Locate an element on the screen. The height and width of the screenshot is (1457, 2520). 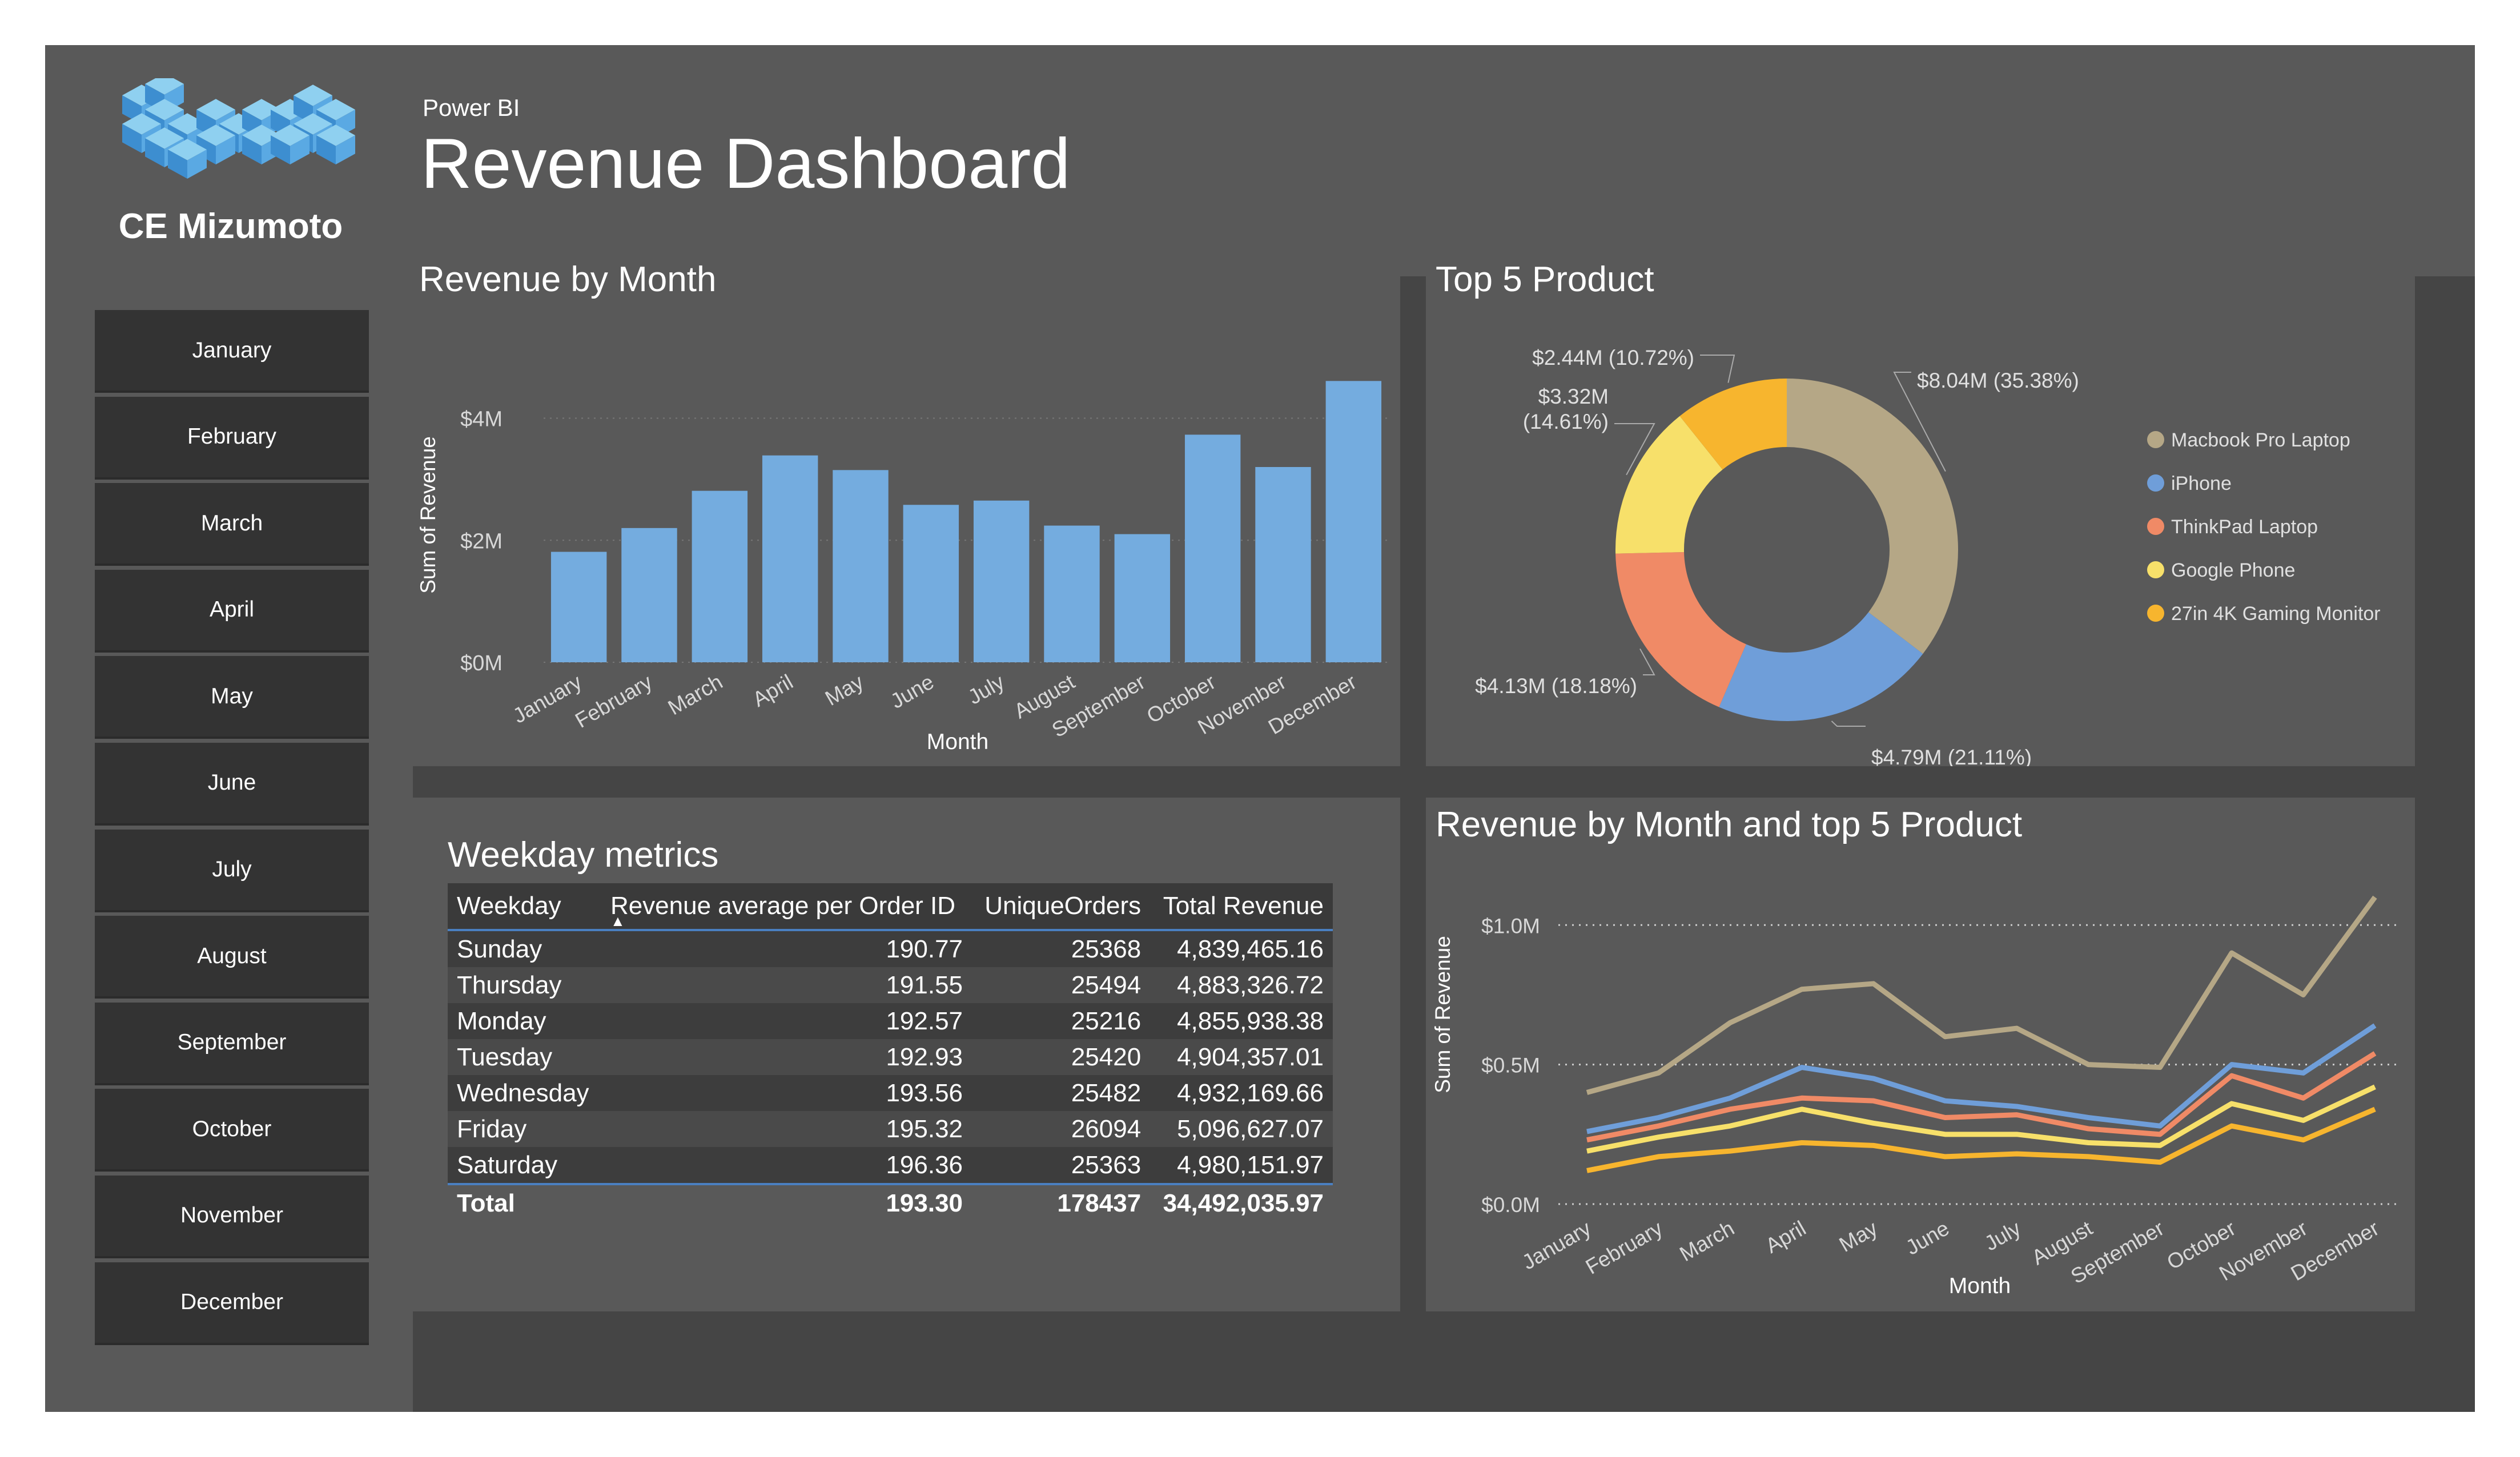
table-row: Monday 192.57 25216 4,855,938.38 is located at coordinates (890, 1021).